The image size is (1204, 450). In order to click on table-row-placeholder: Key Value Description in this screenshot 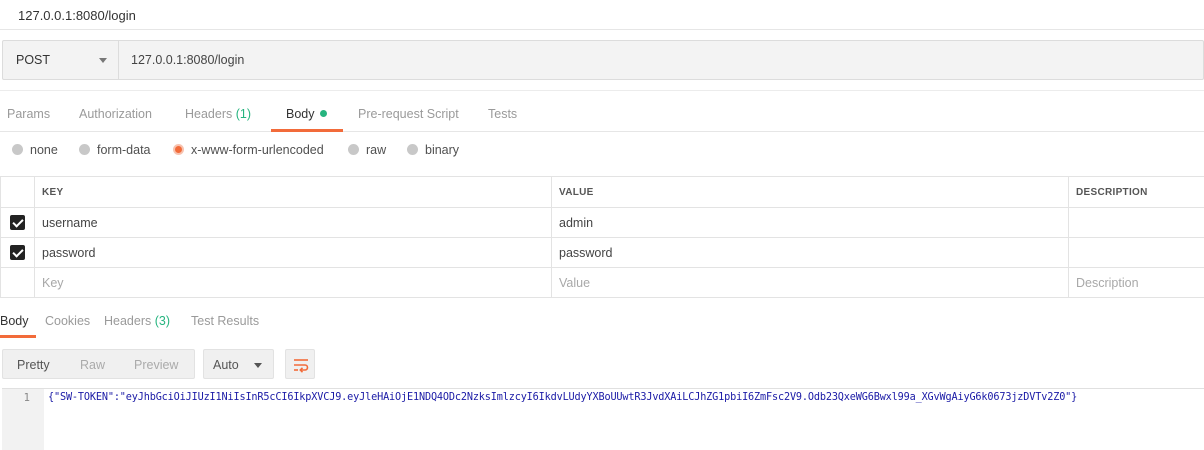, I will do `click(602, 282)`.